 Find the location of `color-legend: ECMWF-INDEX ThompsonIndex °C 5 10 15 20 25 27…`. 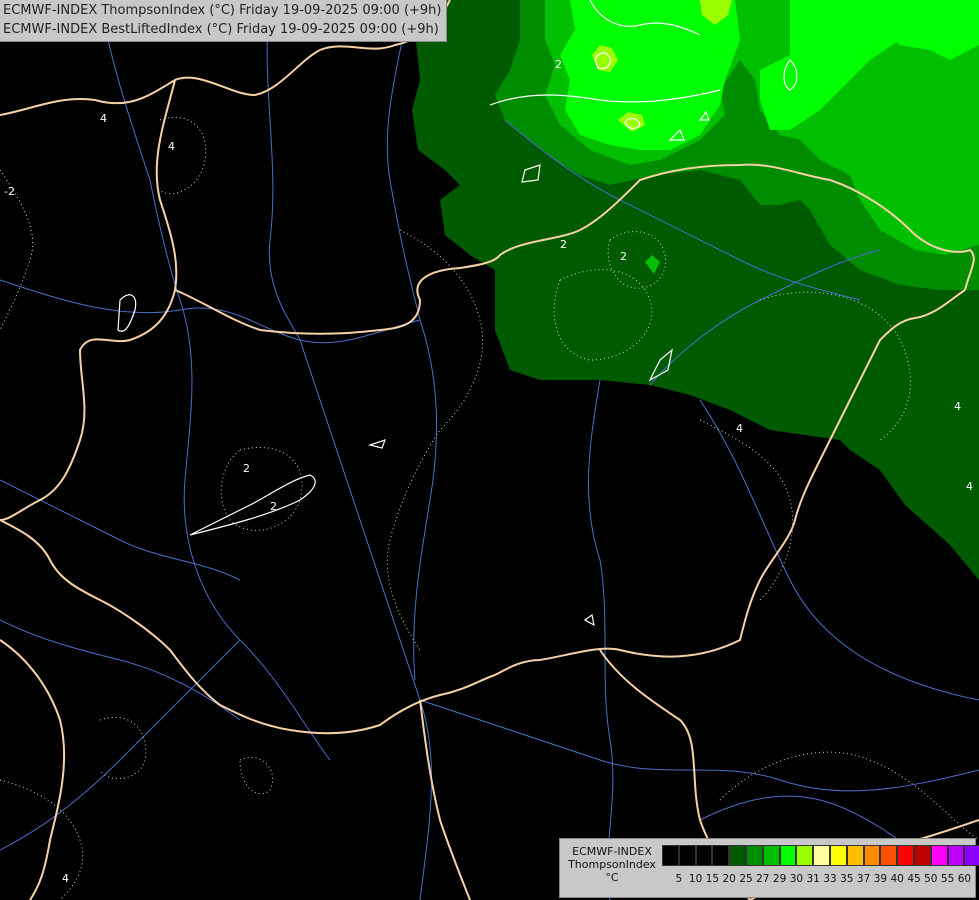

color-legend: ECMWF-INDEX ThompsonIndex °C 5 10 15 20 25 27… is located at coordinates (769, 868).